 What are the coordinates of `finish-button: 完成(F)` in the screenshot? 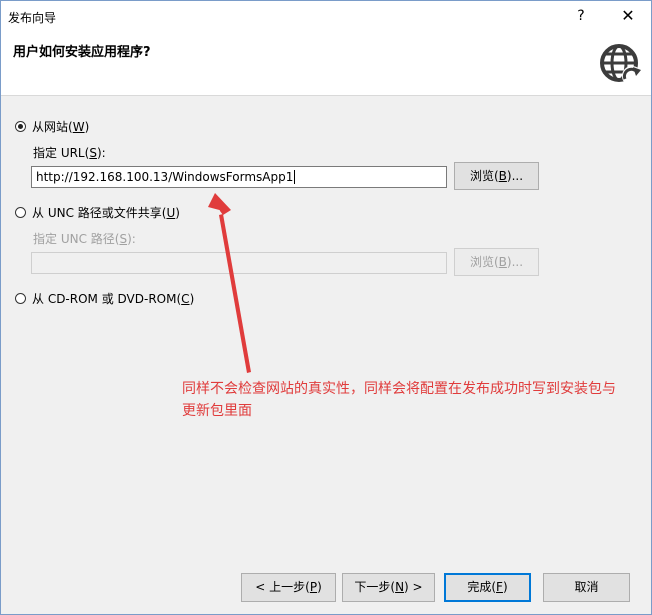 It's located at (487, 587).